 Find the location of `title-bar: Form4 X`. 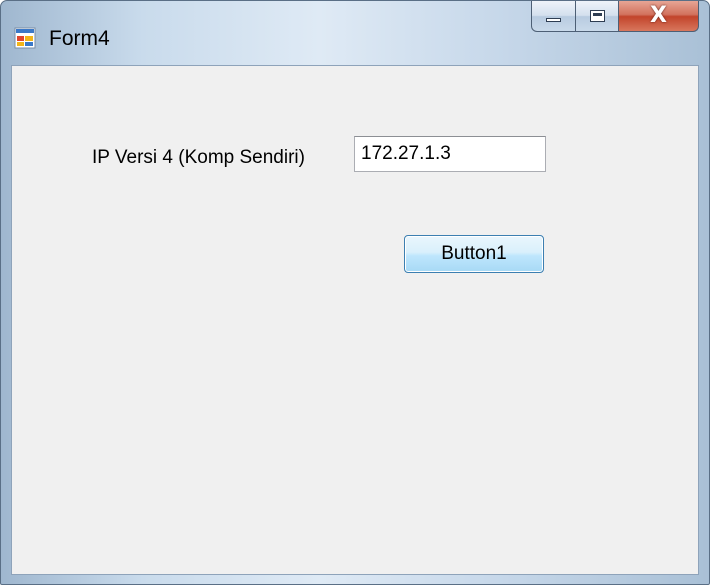

title-bar: Form4 X is located at coordinates (355, 33).